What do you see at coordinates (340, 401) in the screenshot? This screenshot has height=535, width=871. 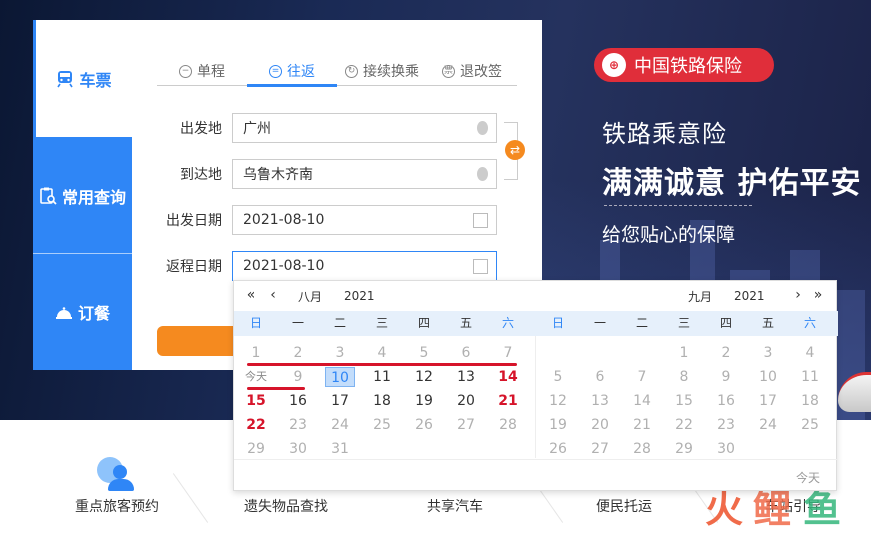 I see `calendar-day-aug: 17` at bounding box center [340, 401].